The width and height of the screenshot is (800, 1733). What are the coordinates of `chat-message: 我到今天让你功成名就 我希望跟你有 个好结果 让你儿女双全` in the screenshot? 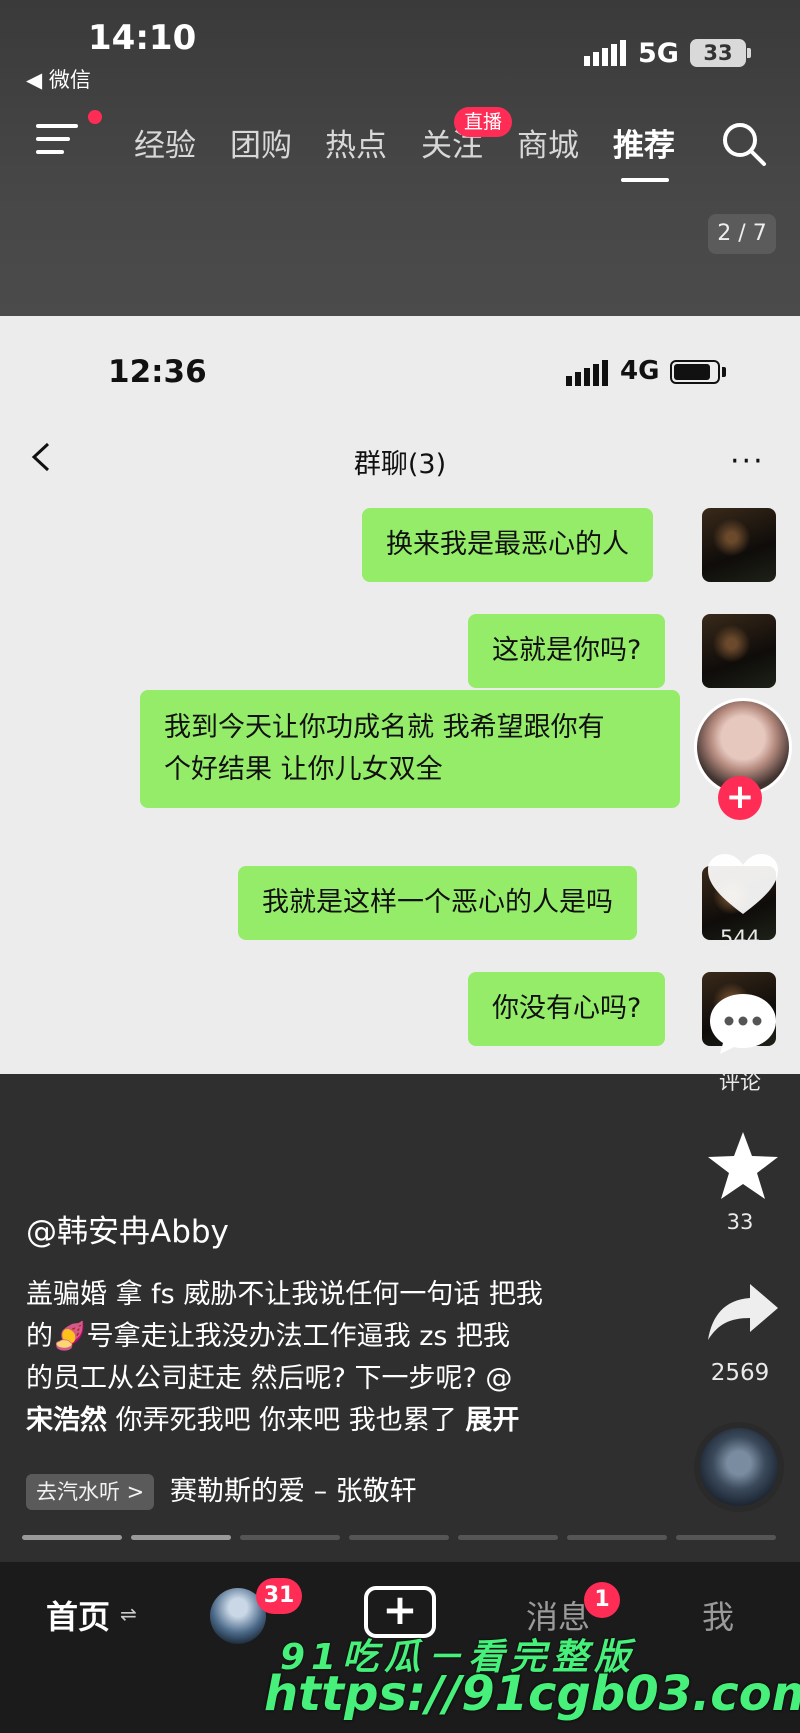 It's located at (410, 749).